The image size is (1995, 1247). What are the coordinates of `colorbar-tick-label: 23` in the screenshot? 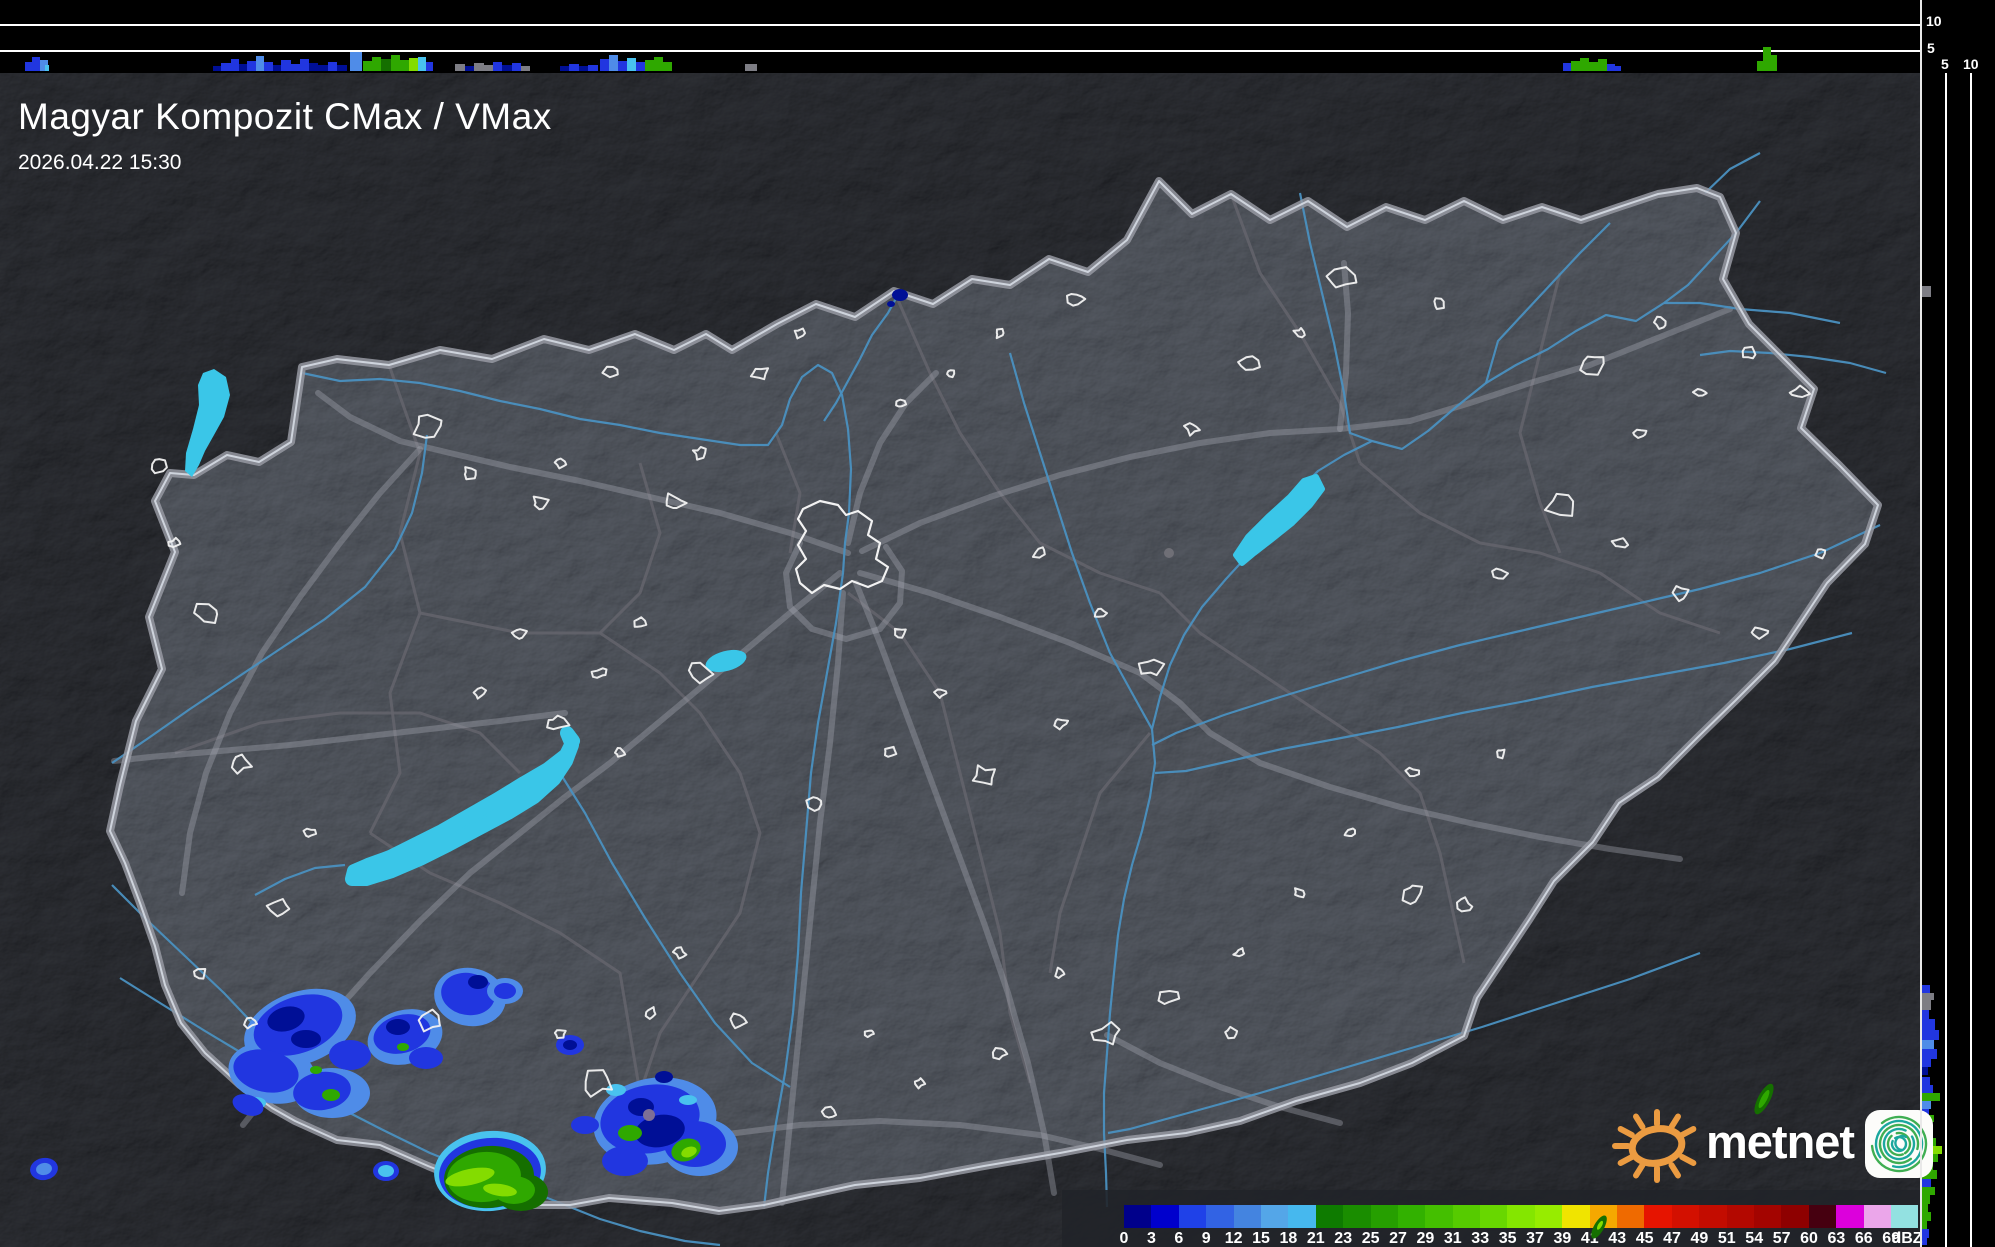 It's located at (1343, 1238).